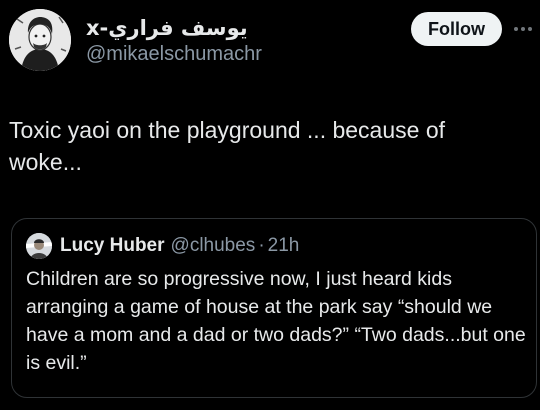  I want to click on author-handle: @mikaelschumachr, so click(174, 54).